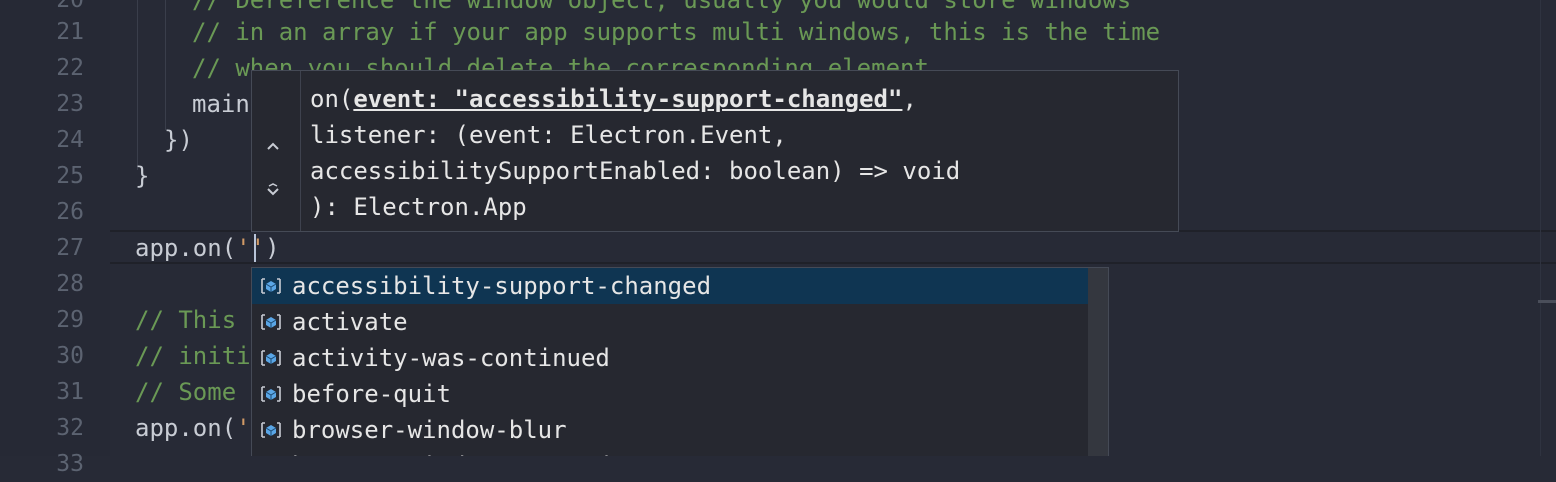  I want to click on signature-line: ): Electron.App, so click(418, 207).